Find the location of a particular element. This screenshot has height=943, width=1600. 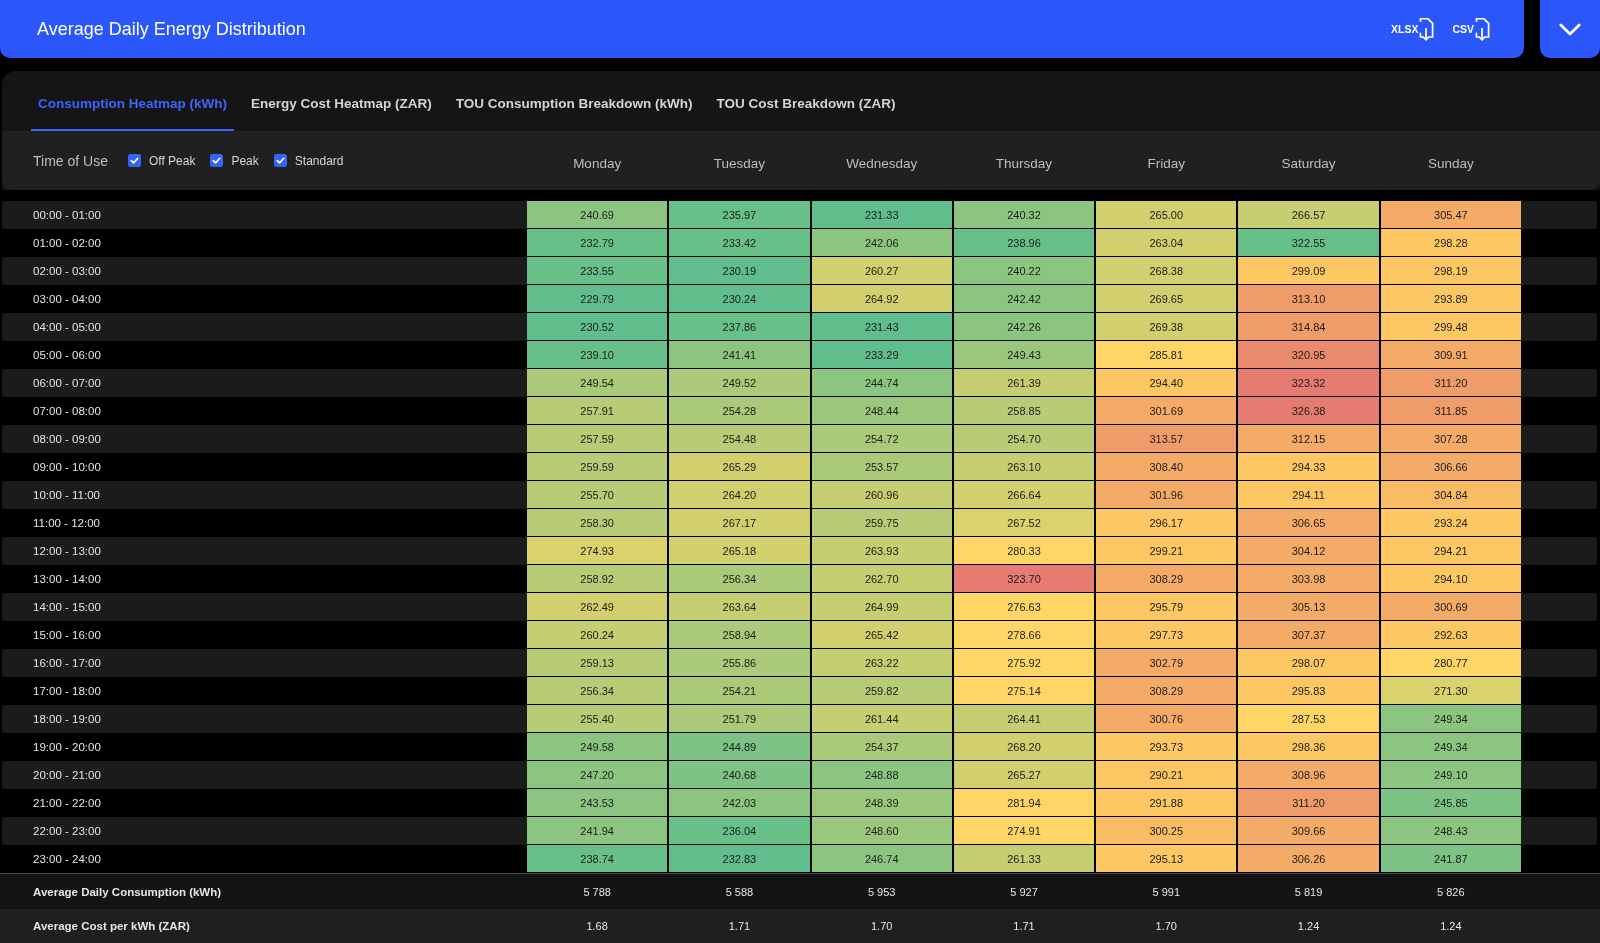

heatmap-cell: 255.70 is located at coordinates (597, 494).